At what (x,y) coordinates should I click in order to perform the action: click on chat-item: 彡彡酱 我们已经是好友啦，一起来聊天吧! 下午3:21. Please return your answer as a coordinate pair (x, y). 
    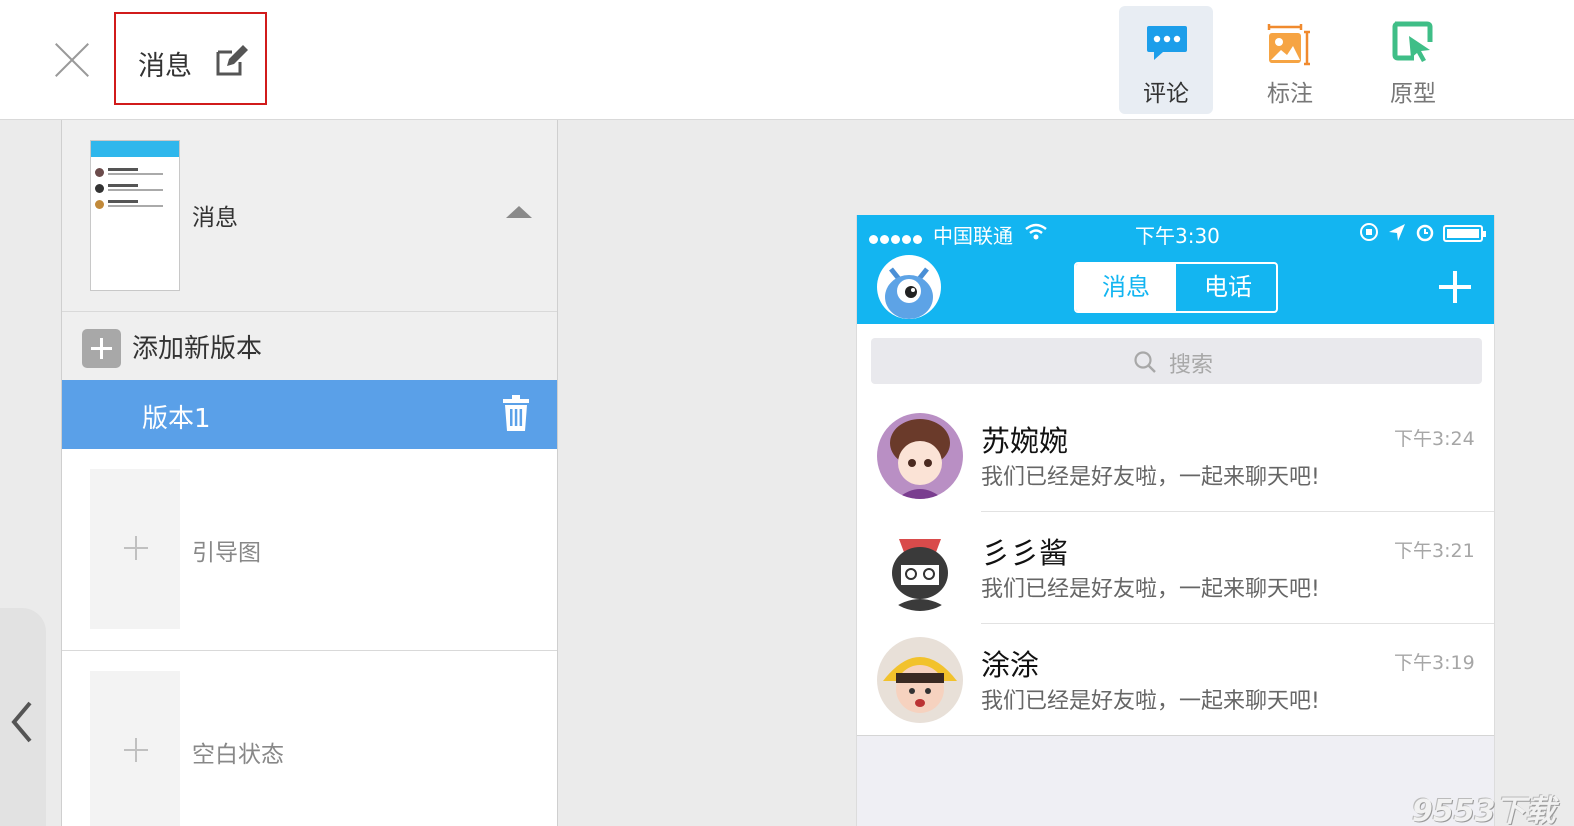
    Looking at the image, I should click on (1175, 562).